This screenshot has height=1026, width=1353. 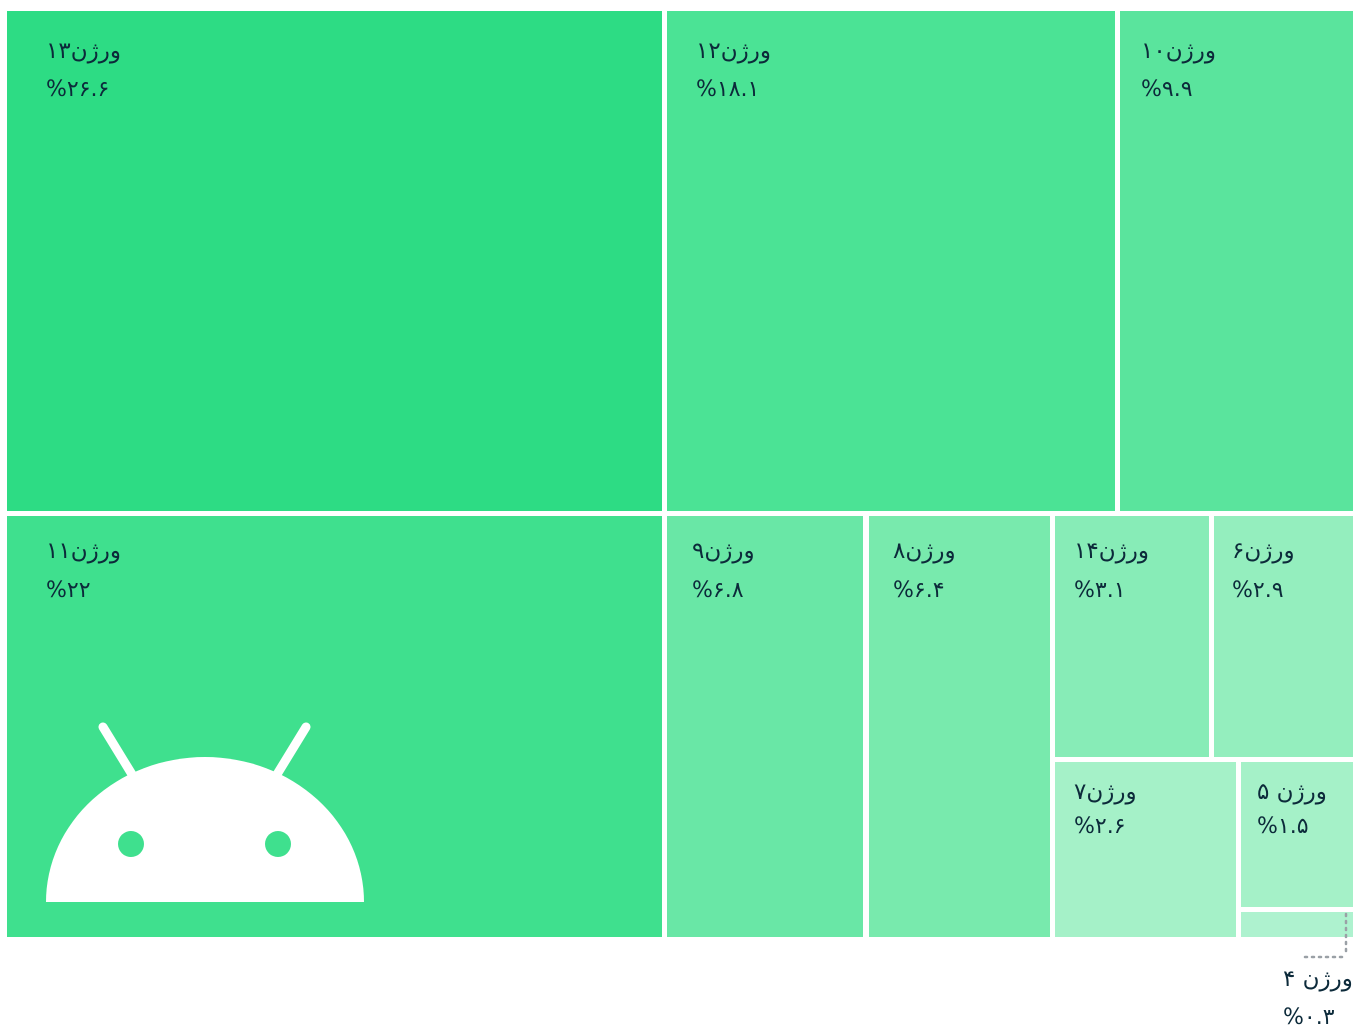 What do you see at coordinates (68, 590) in the screenshot?
I see `treemap-cell-value: %۲۲` at bounding box center [68, 590].